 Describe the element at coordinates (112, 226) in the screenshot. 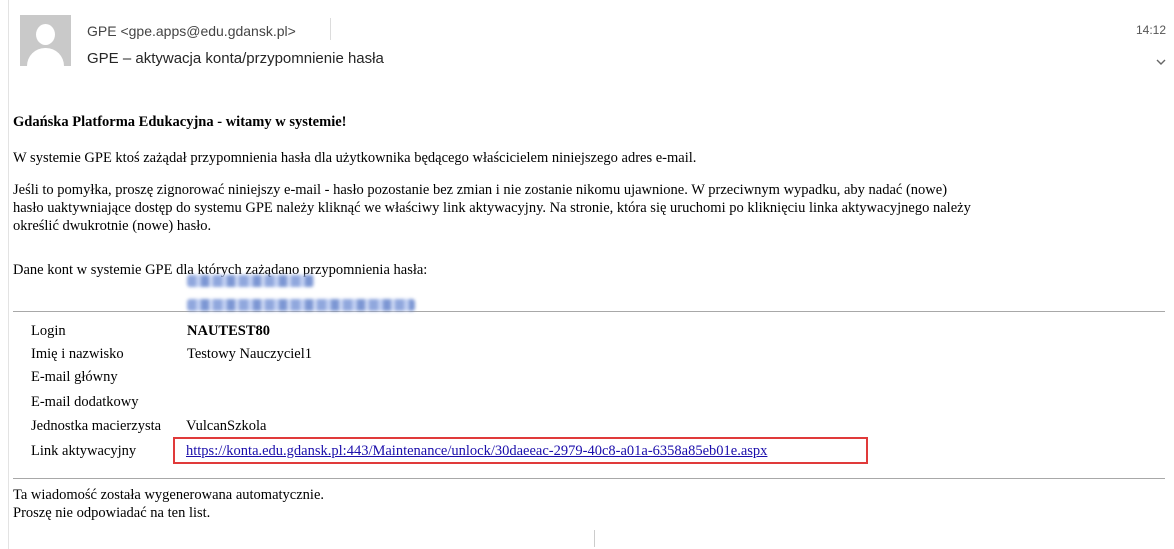

I see `body-paragraph-2-line-3: określić dwukrotnie (nowe) hasło.` at that location.